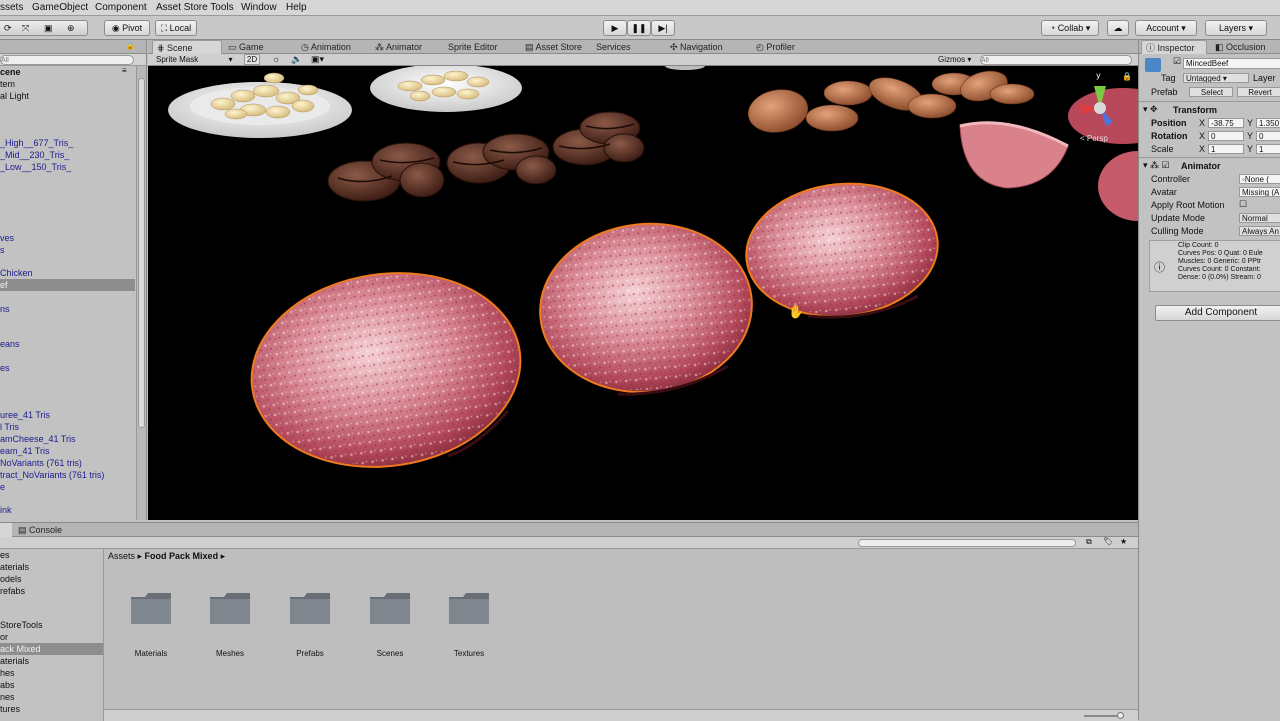 Image resolution: width=1280 pixels, height=721 pixels. I want to click on rotation-x-field: 0, so click(1226, 136).